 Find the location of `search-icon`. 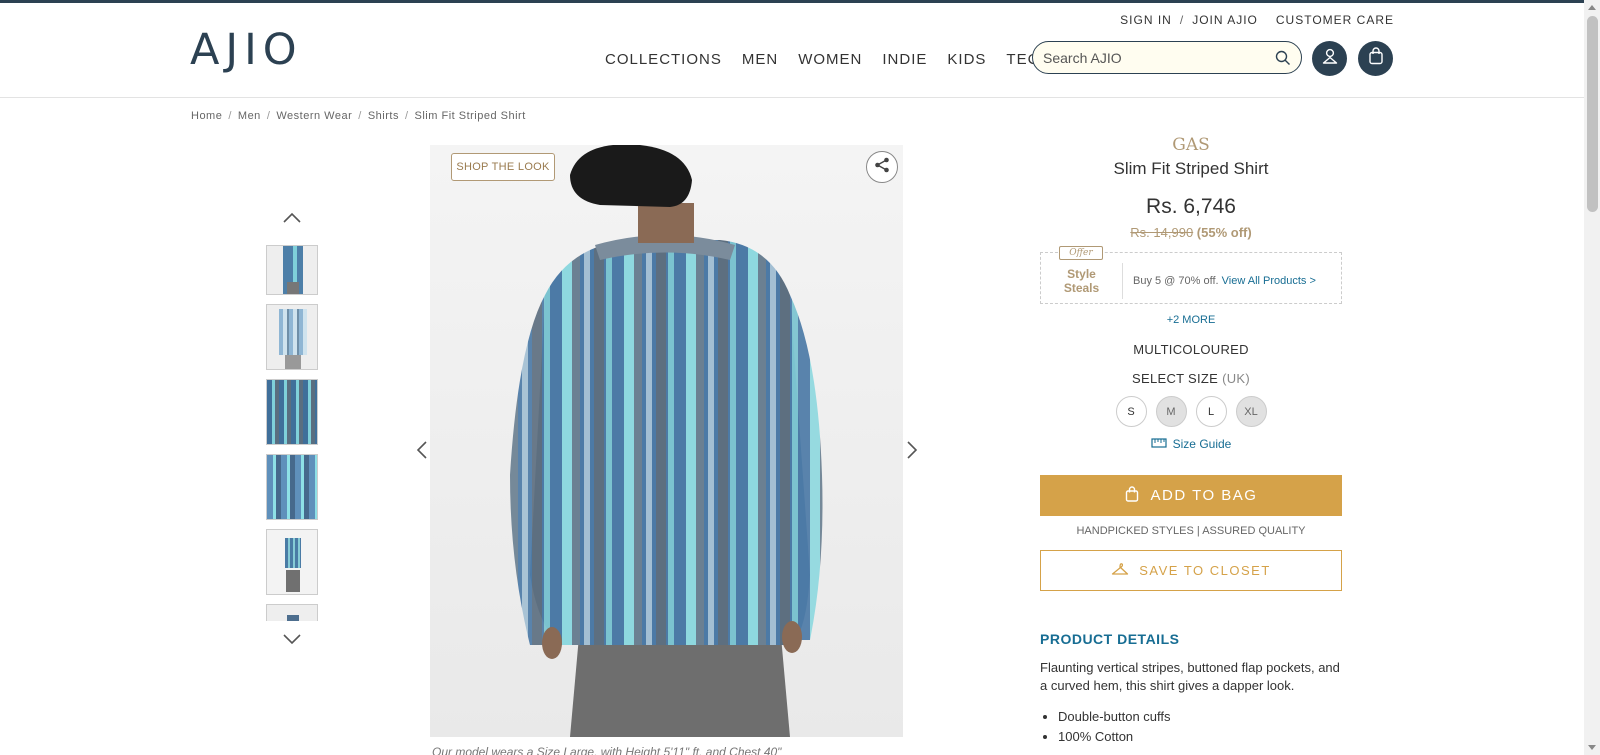

search-icon is located at coordinates (1283, 58).